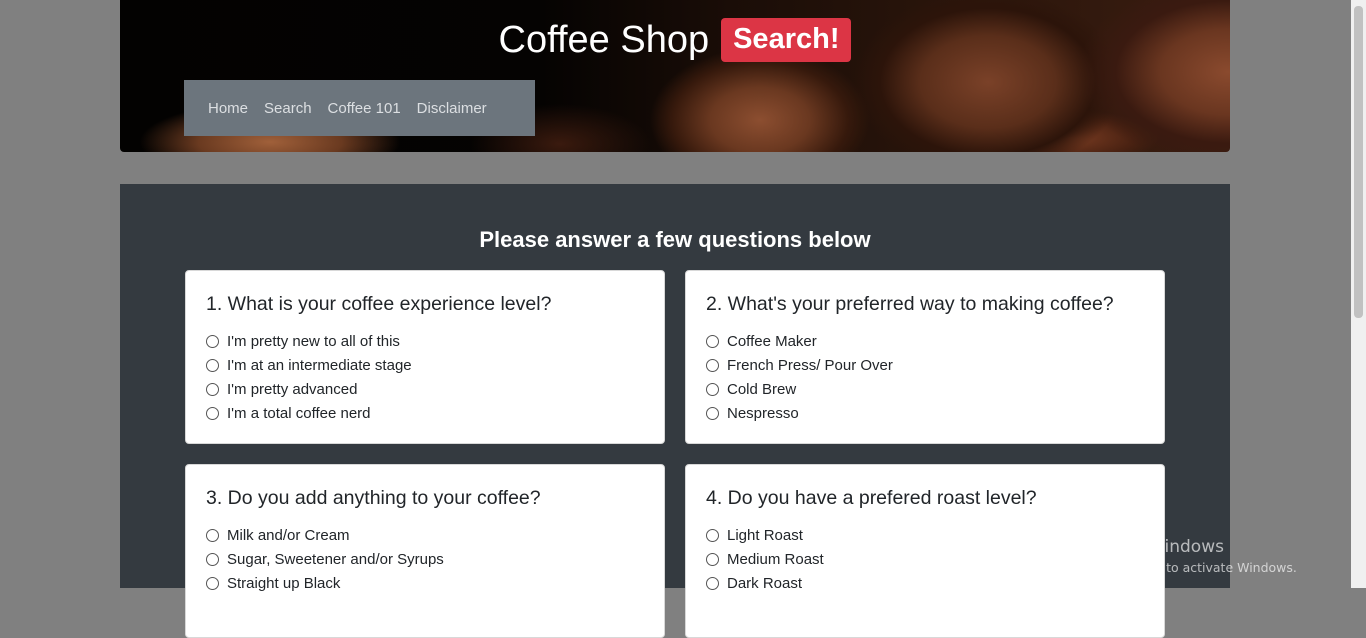 The height and width of the screenshot is (638, 1366). I want to click on scrollbar-thumb, so click(1358, 162).